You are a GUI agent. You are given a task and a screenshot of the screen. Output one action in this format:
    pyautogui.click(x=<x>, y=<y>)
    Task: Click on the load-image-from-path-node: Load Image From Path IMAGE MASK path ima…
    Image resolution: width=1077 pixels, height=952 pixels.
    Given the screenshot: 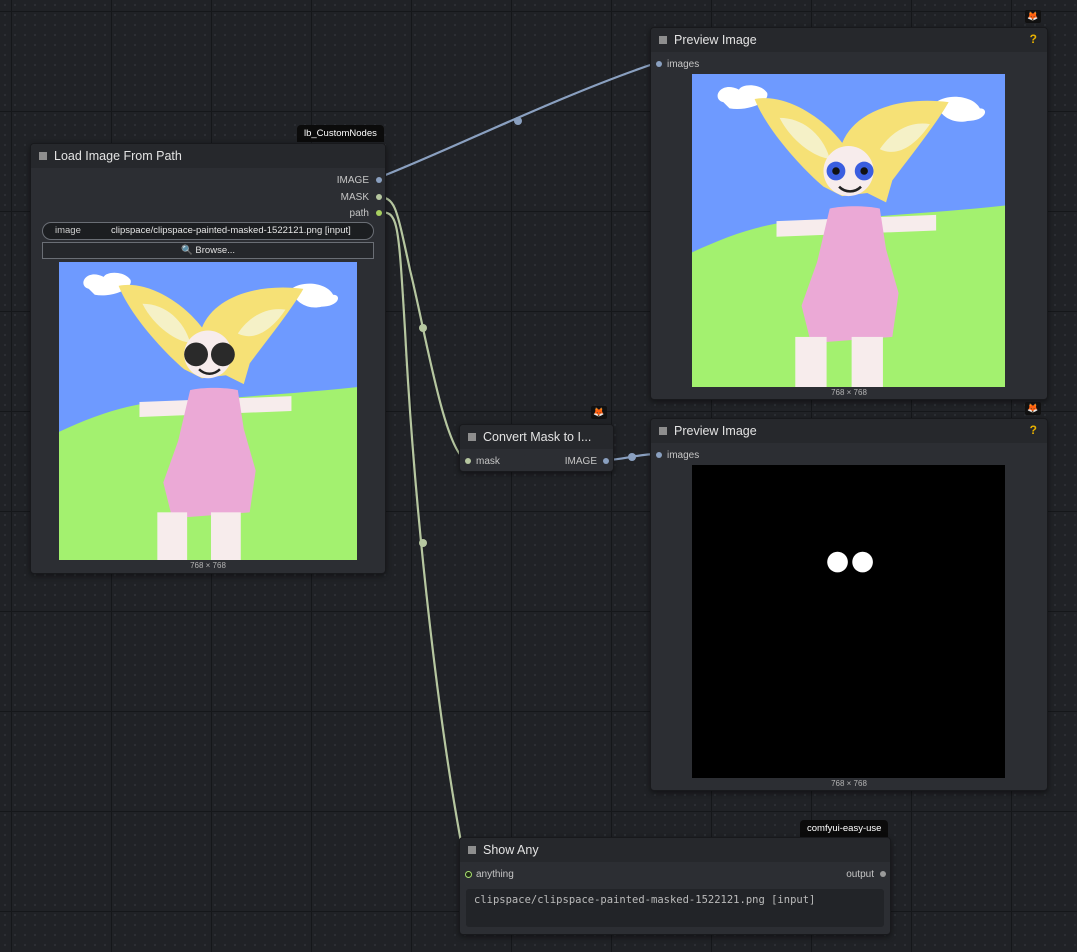 What is the action you would take?
    pyautogui.click(x=208, y=358)
    